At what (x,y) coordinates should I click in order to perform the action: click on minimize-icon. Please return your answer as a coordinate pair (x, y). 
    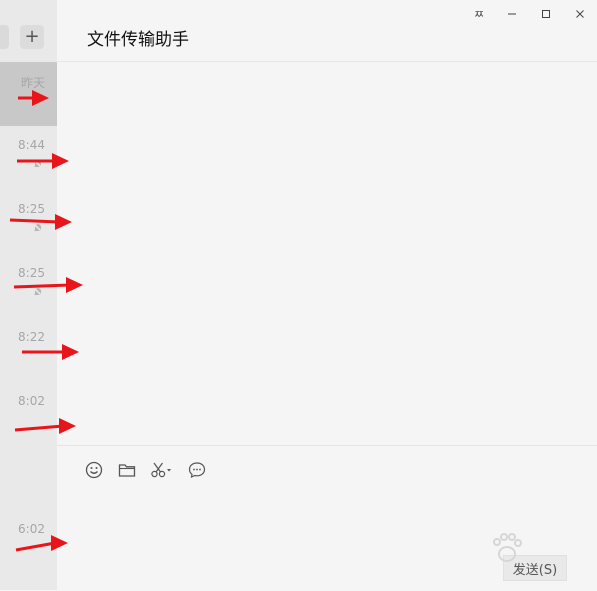
    Looking at the image, I should click on (512, 14).